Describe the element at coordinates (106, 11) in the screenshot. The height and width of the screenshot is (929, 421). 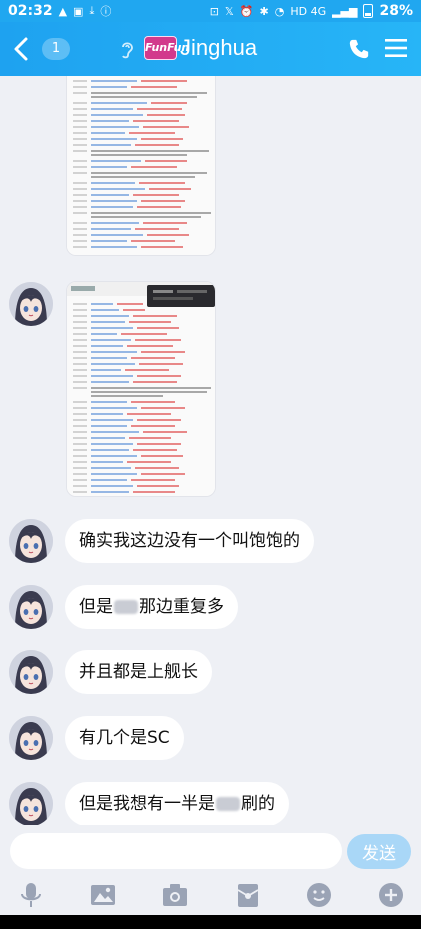
I see `info-icon: ⓘ` at that location.